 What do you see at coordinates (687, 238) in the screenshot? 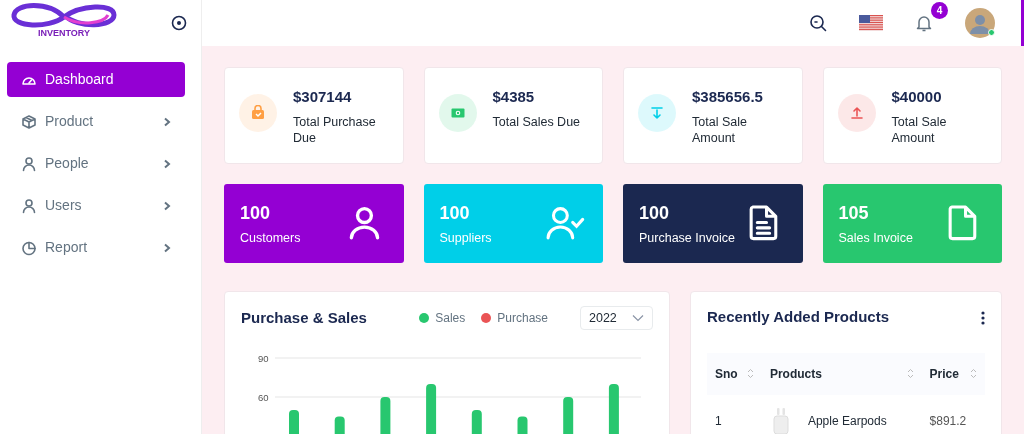
I see `count-label: Purchase Invoice` at bounding box center [687, 238].